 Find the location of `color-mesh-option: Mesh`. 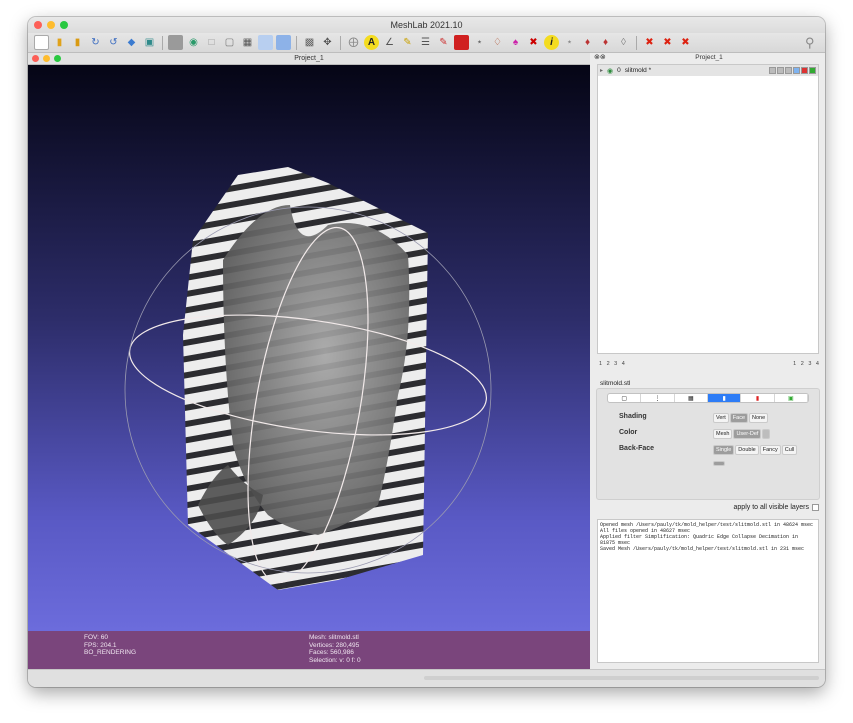

color-mesh-option: Mesh is located at coordinates (723, 434).